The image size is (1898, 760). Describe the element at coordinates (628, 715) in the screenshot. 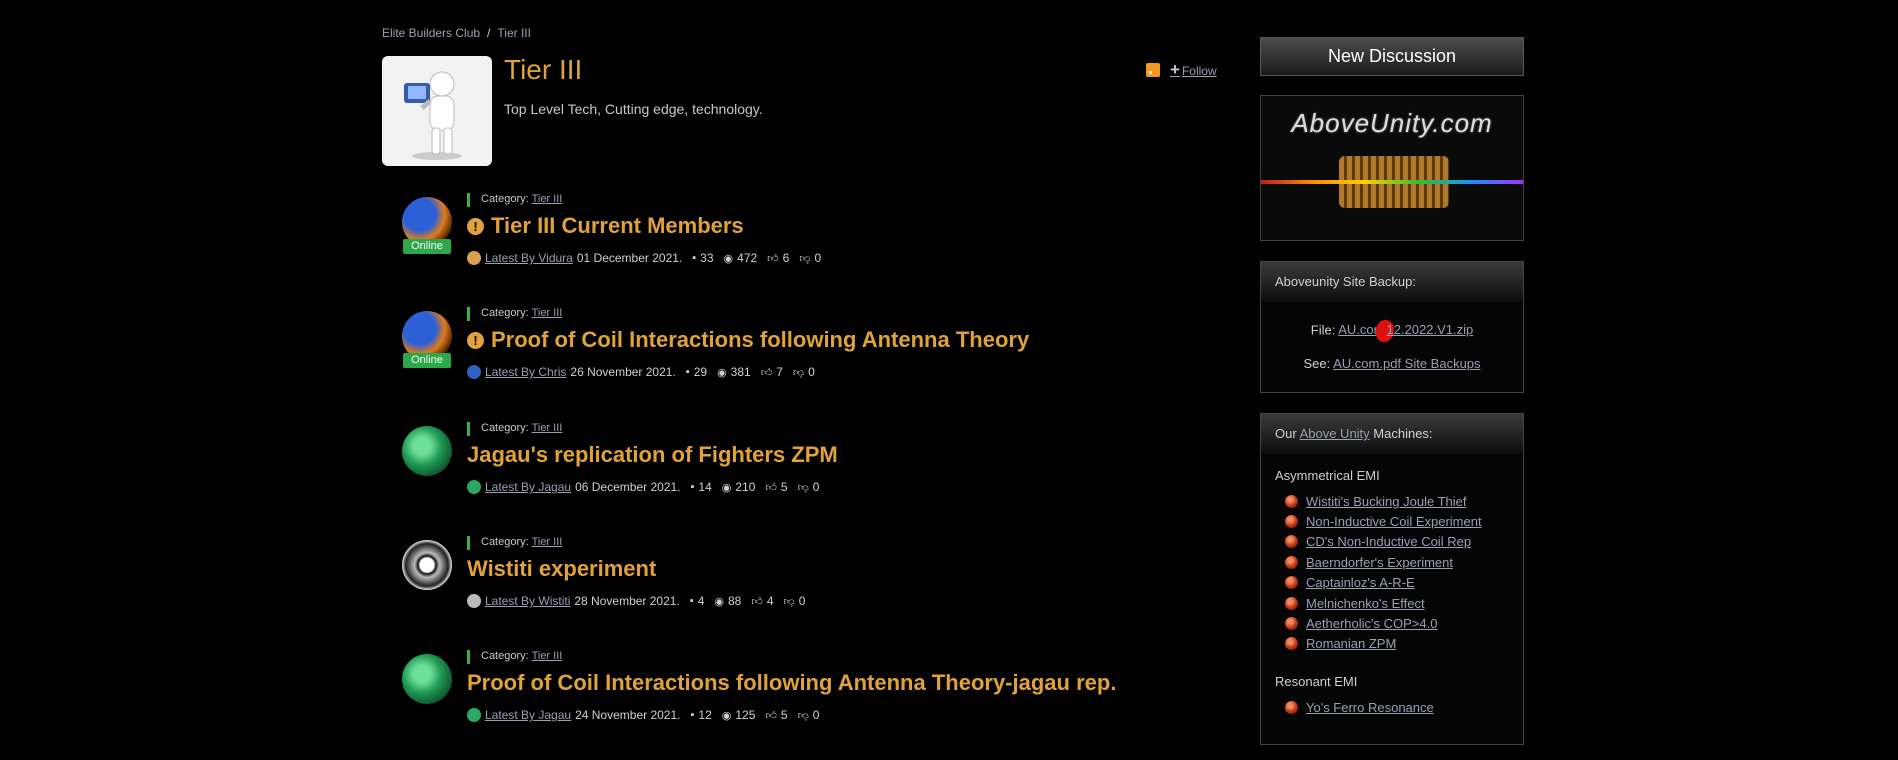

I see `date: 24 November 2021.` at that location.